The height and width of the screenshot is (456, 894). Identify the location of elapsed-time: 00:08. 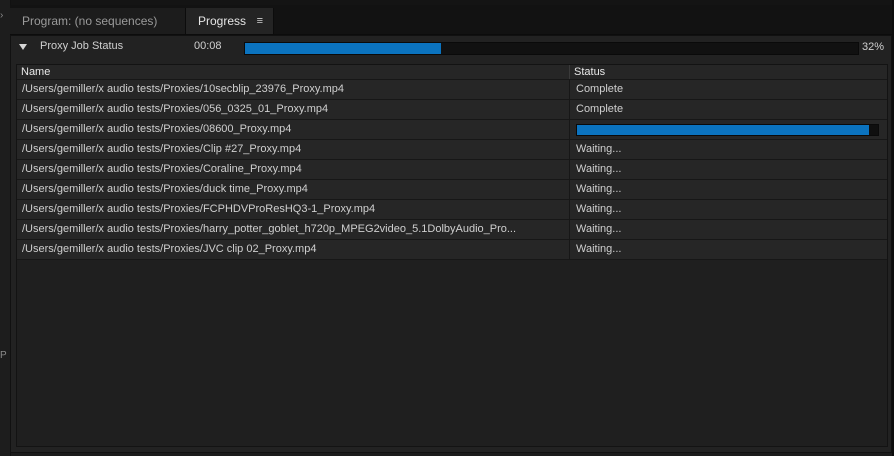
(208, 46).